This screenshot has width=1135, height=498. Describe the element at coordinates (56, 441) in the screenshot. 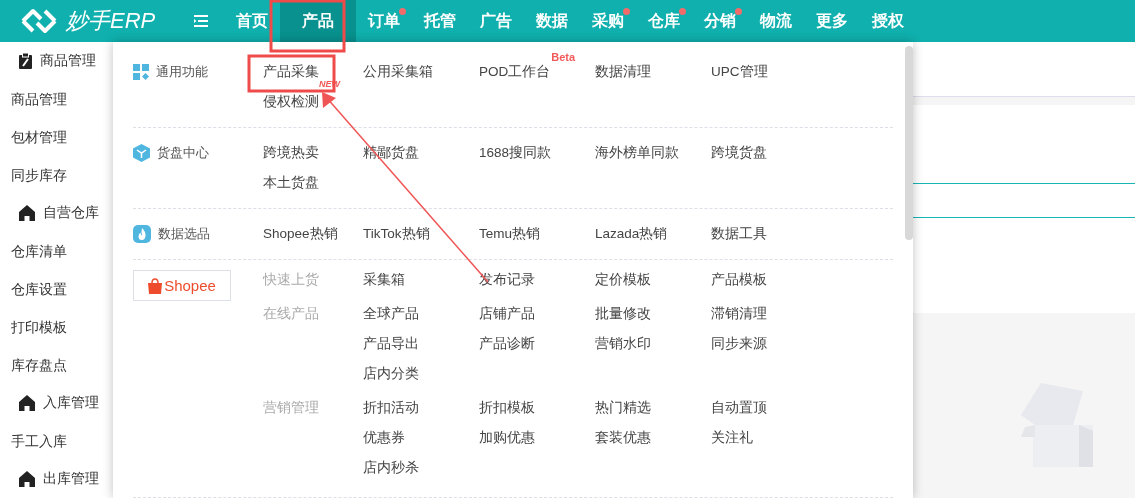

I see `sidebar-item: 手工入库` at that location.